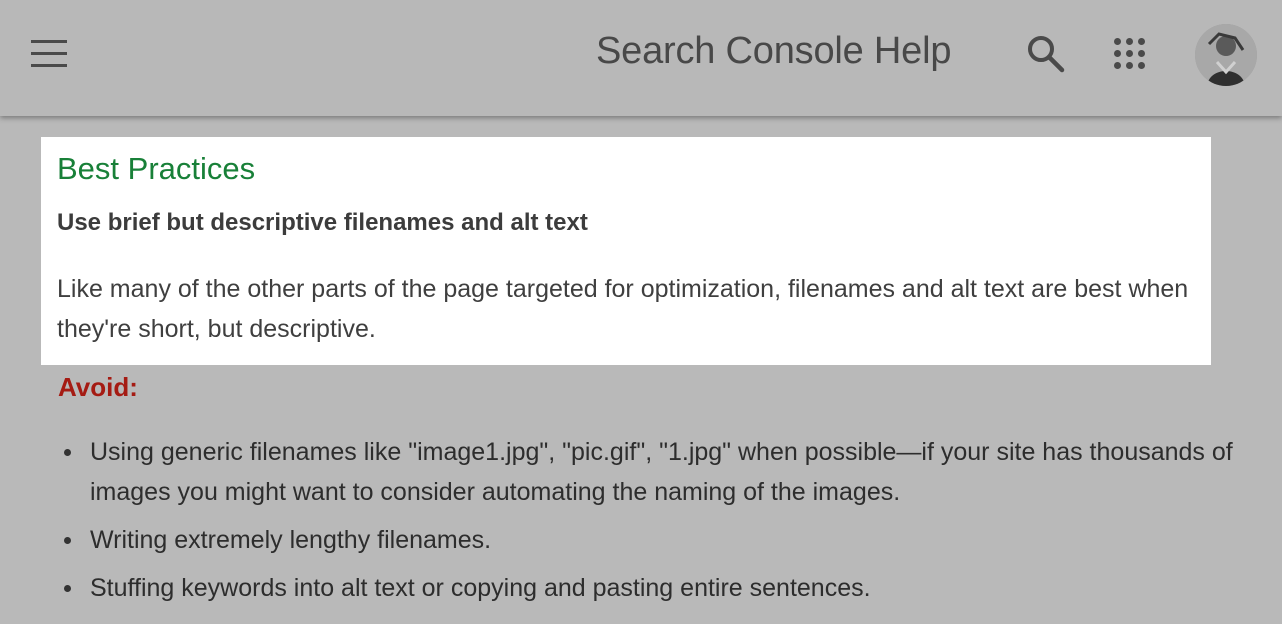  I want to click on best-practices-heading: Best Practices, so click(156, 168).